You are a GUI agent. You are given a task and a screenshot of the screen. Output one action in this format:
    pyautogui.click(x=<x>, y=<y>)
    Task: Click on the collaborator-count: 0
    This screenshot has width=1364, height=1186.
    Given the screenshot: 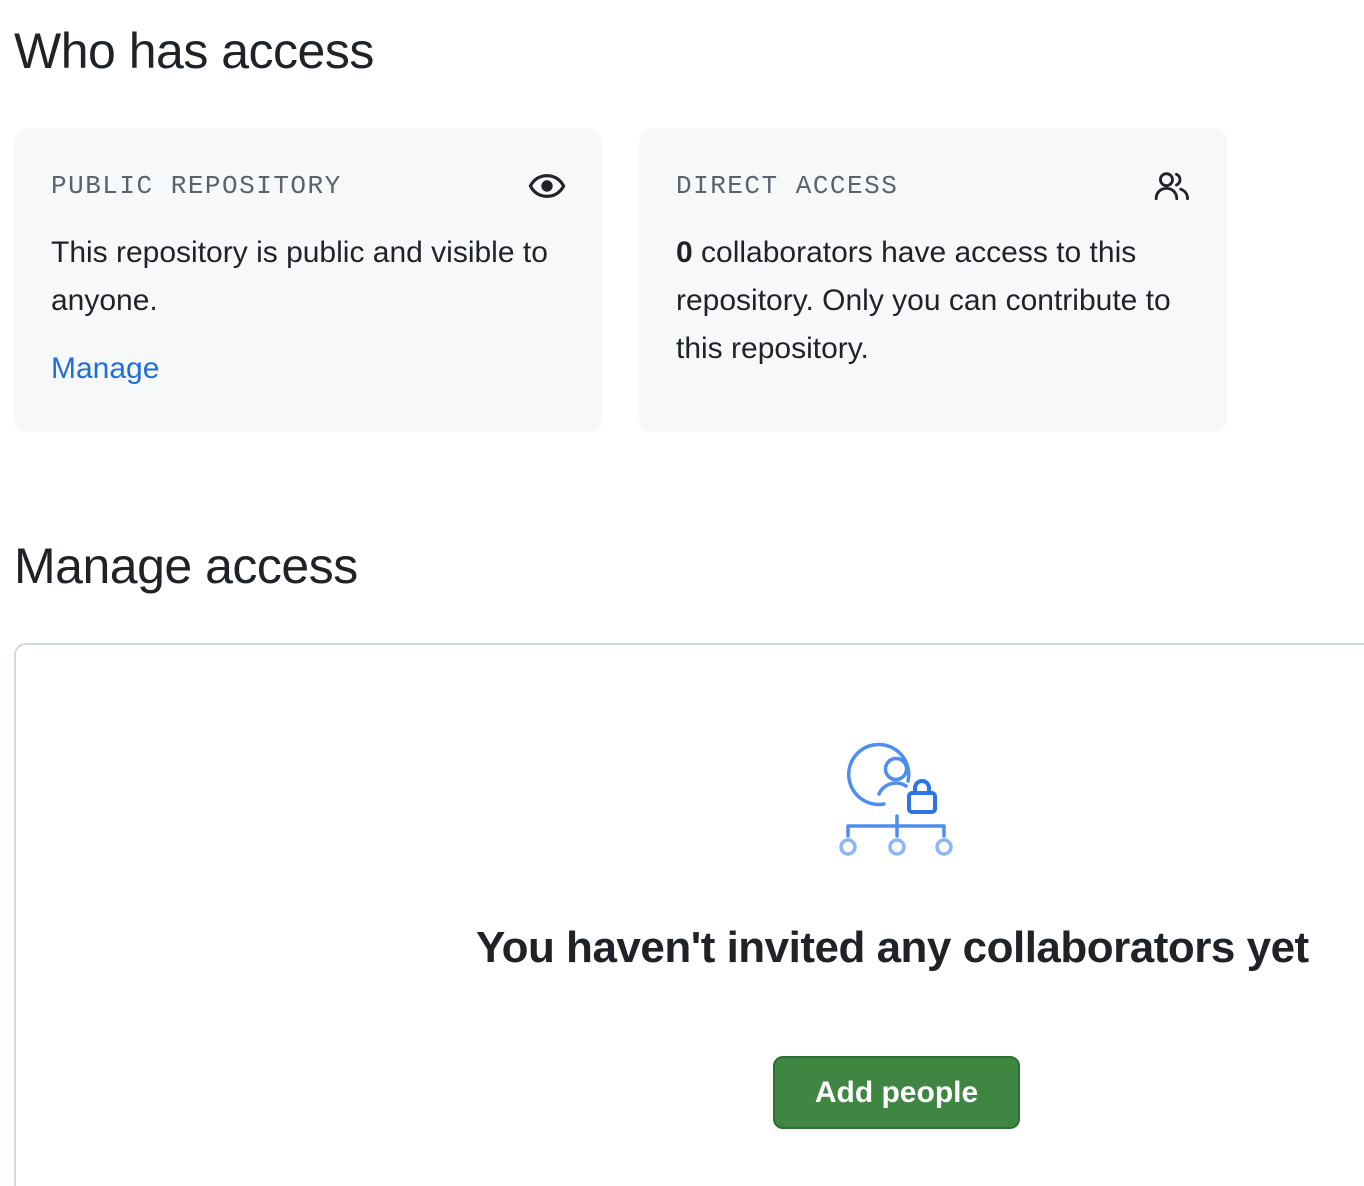 What is the action you would take?
    pyautogui.click(x=684, y=252)
    